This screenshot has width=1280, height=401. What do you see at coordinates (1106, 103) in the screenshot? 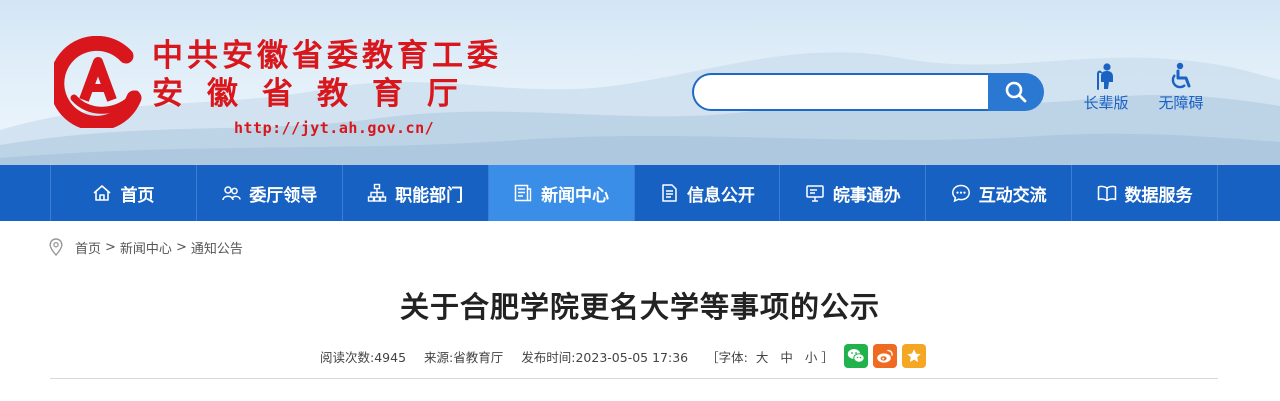
I see `elder-mode-label: 长辈版` at bounding box center [1106, 103].